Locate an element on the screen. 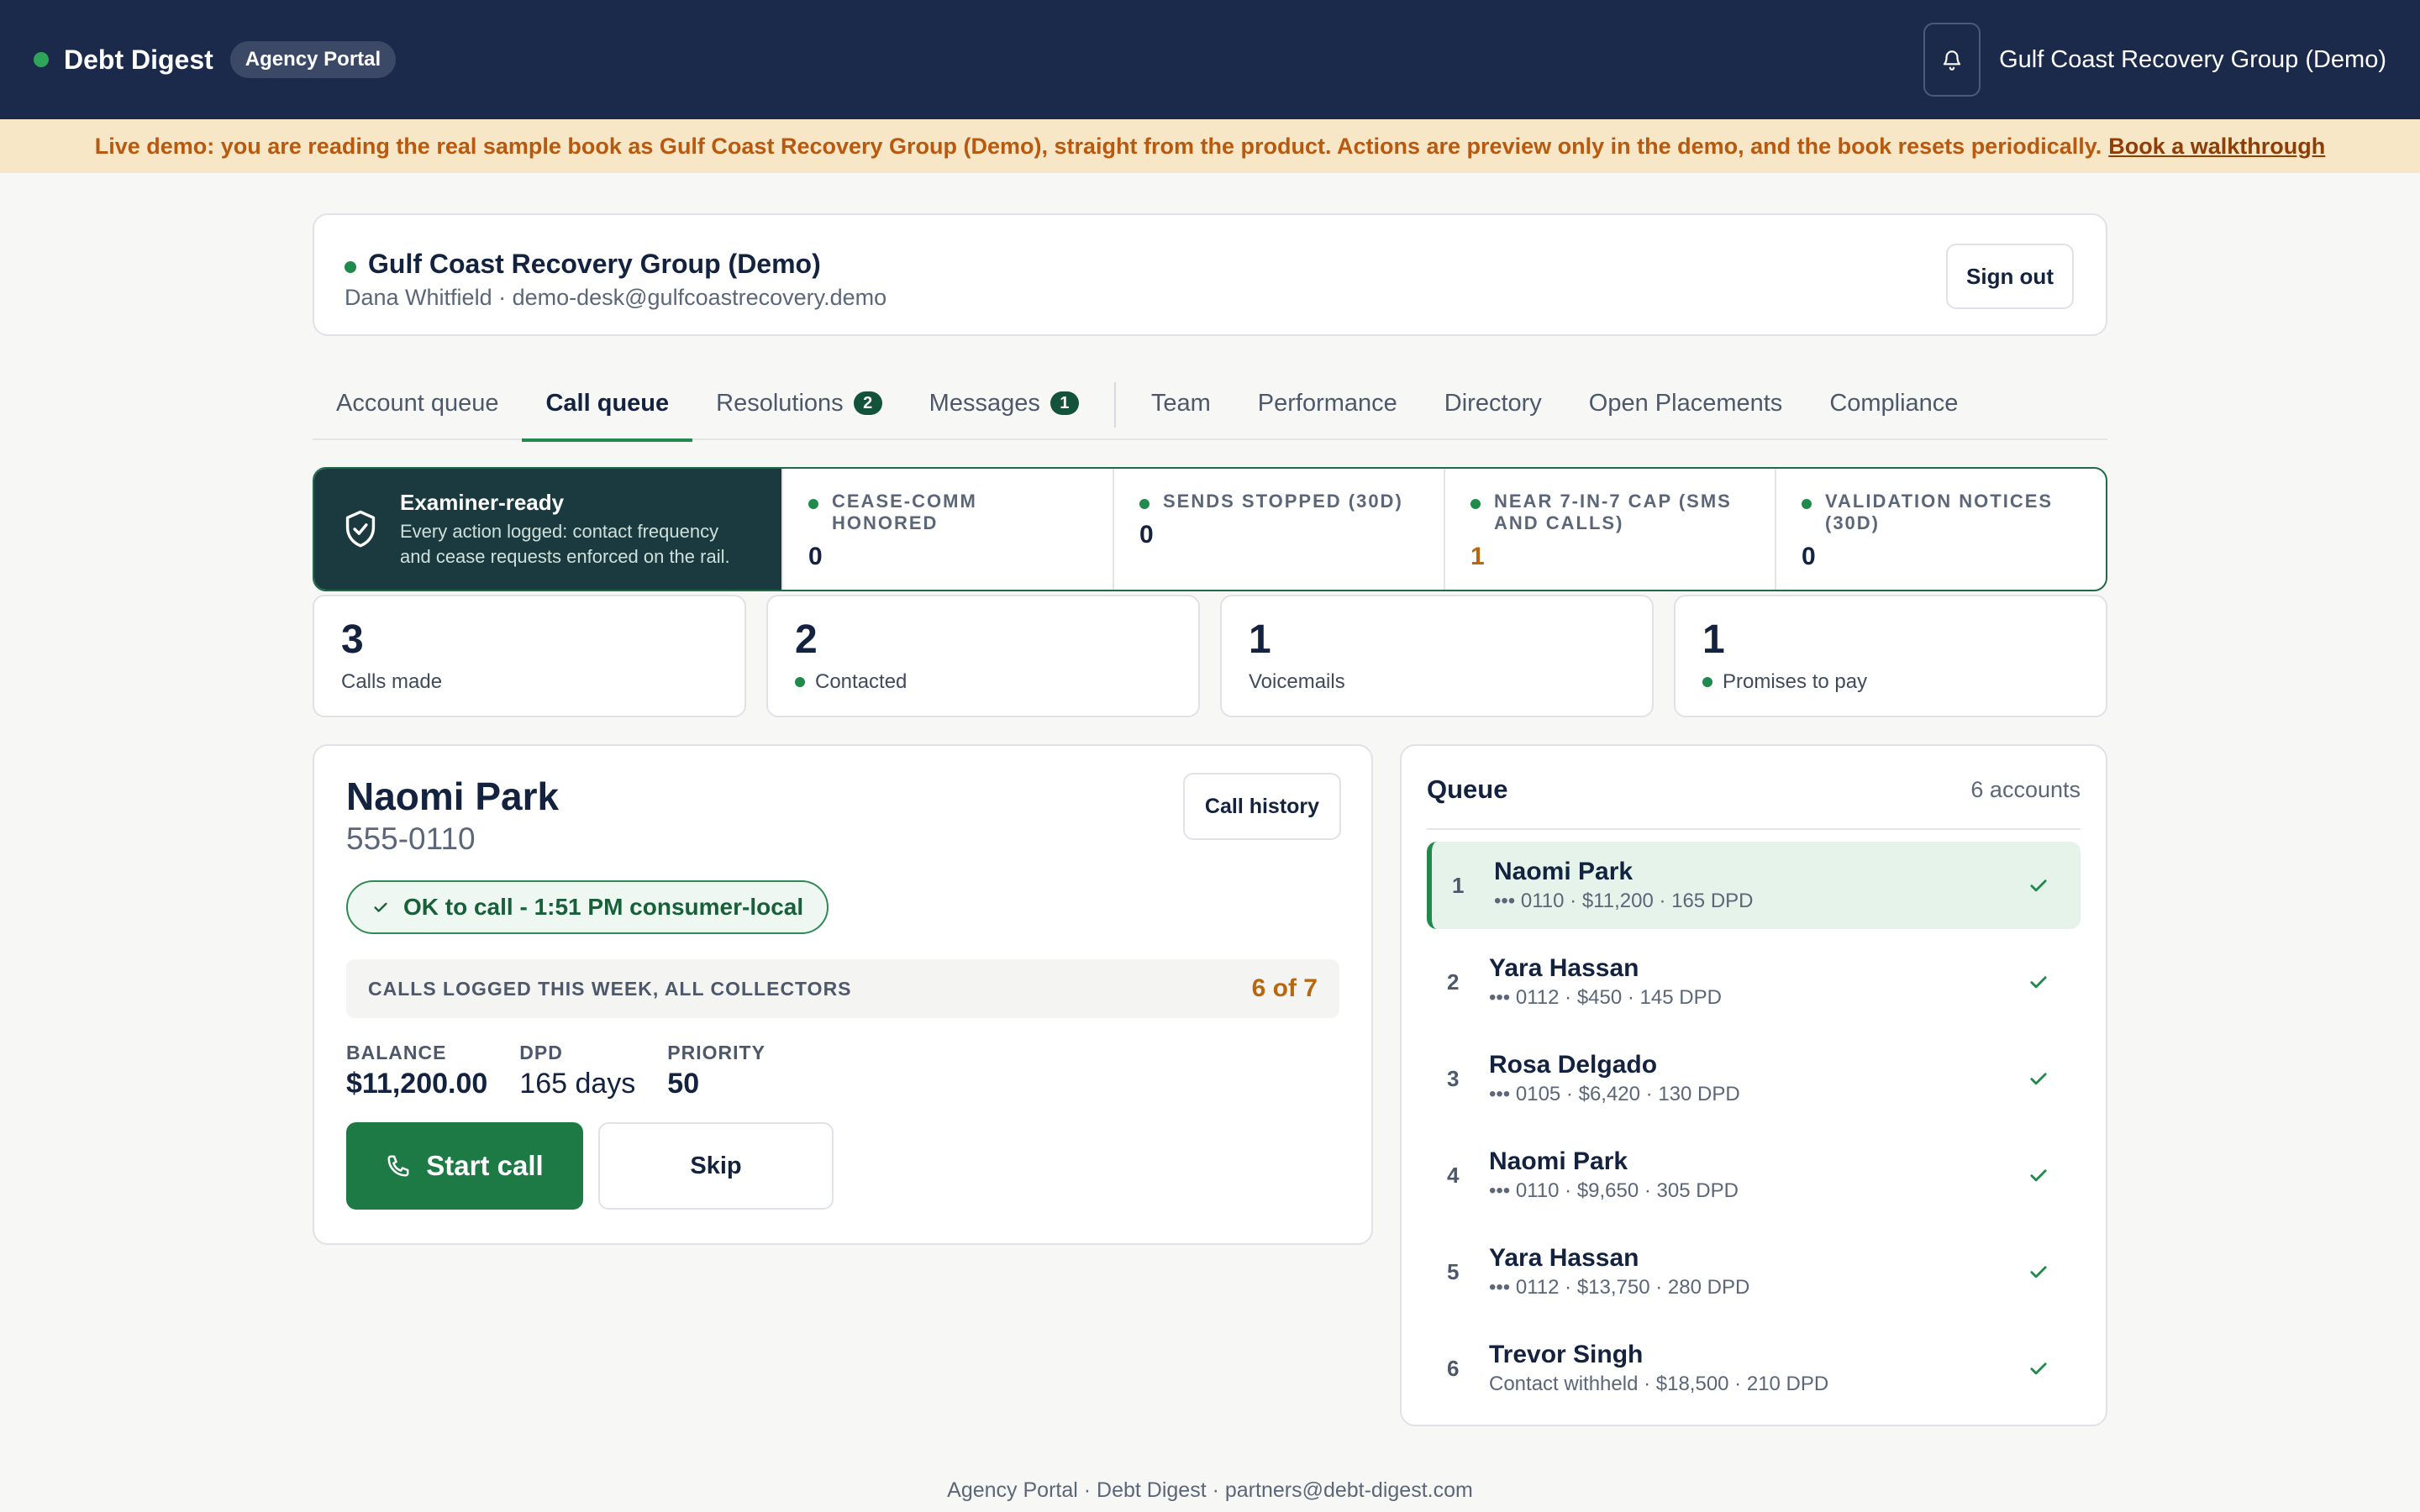  tab-performance: Performance is located at coordinates (1327, 405).